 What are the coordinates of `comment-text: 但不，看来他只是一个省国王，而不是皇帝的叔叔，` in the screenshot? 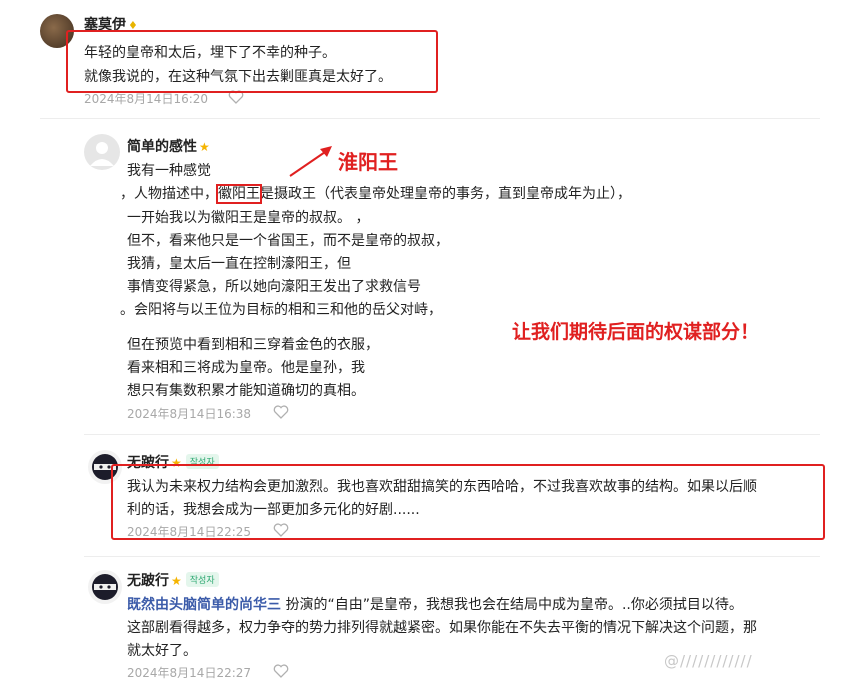 It's located at (288, 241).